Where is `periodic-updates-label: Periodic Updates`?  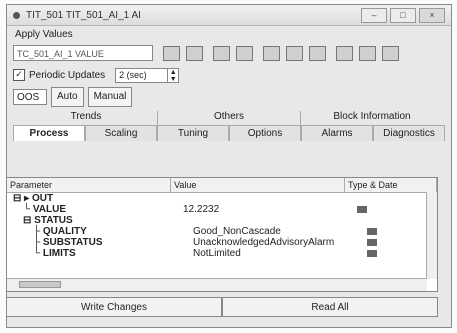
periodic-updates-label: Periodic Updates is located at coordinates (67, 75).